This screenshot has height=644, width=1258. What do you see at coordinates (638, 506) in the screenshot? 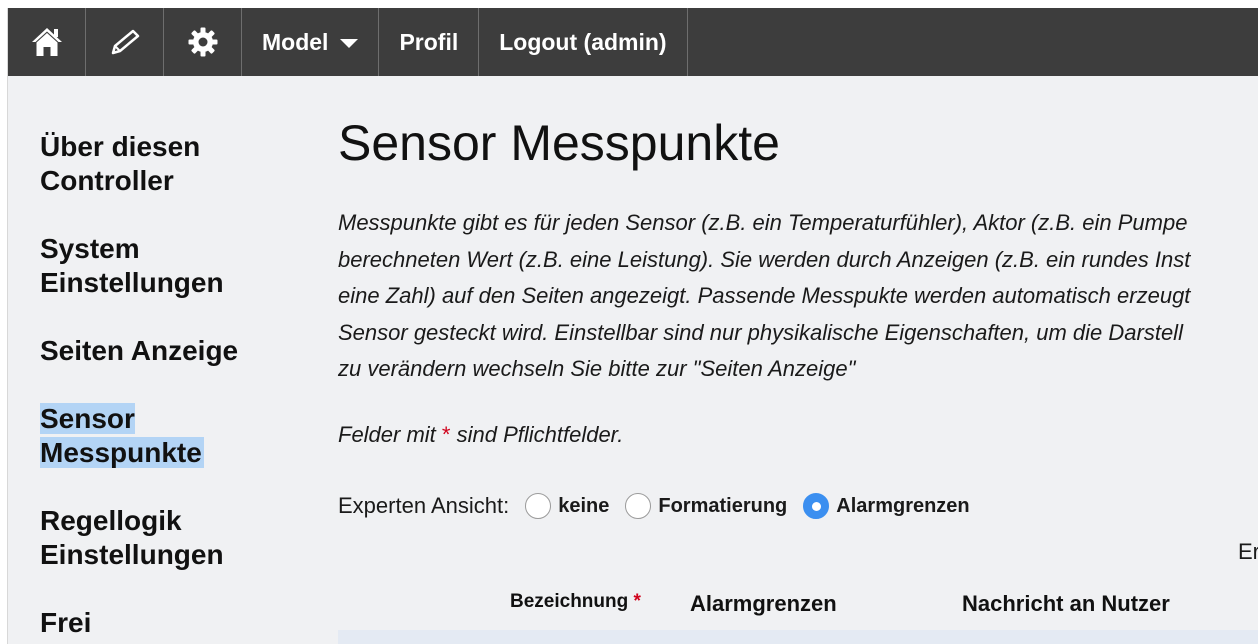
I see `radio-formatting` at bounding box center [638, 506].